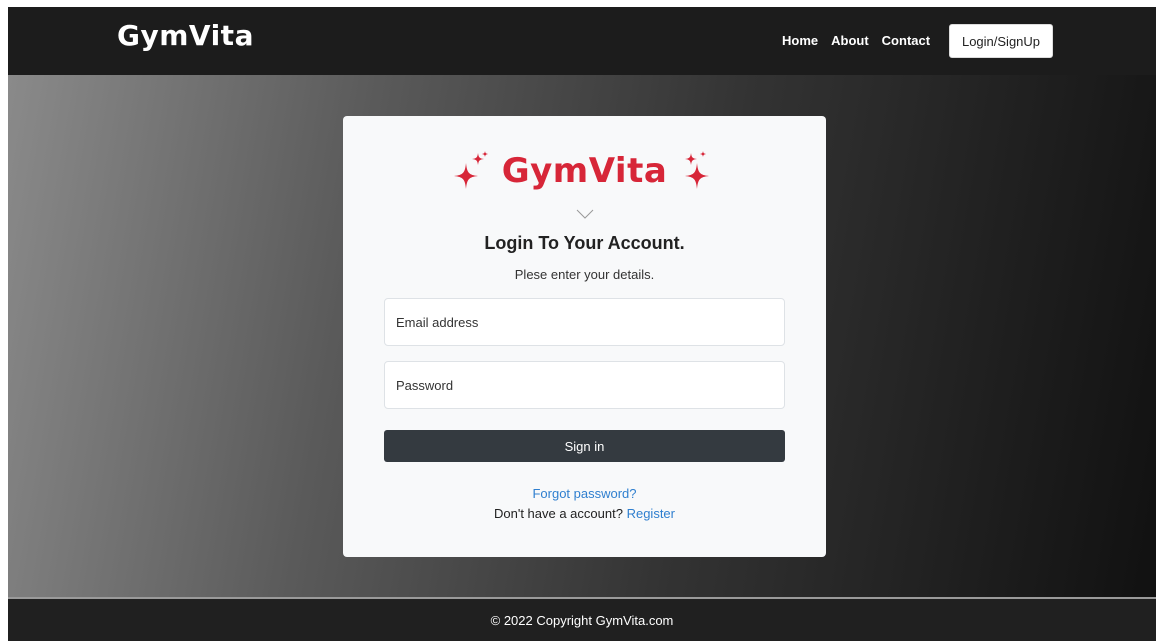 The height and width of the screenshot is (641, 1156). I want to click on nav-links: Home About Contact, so click(856, 40).